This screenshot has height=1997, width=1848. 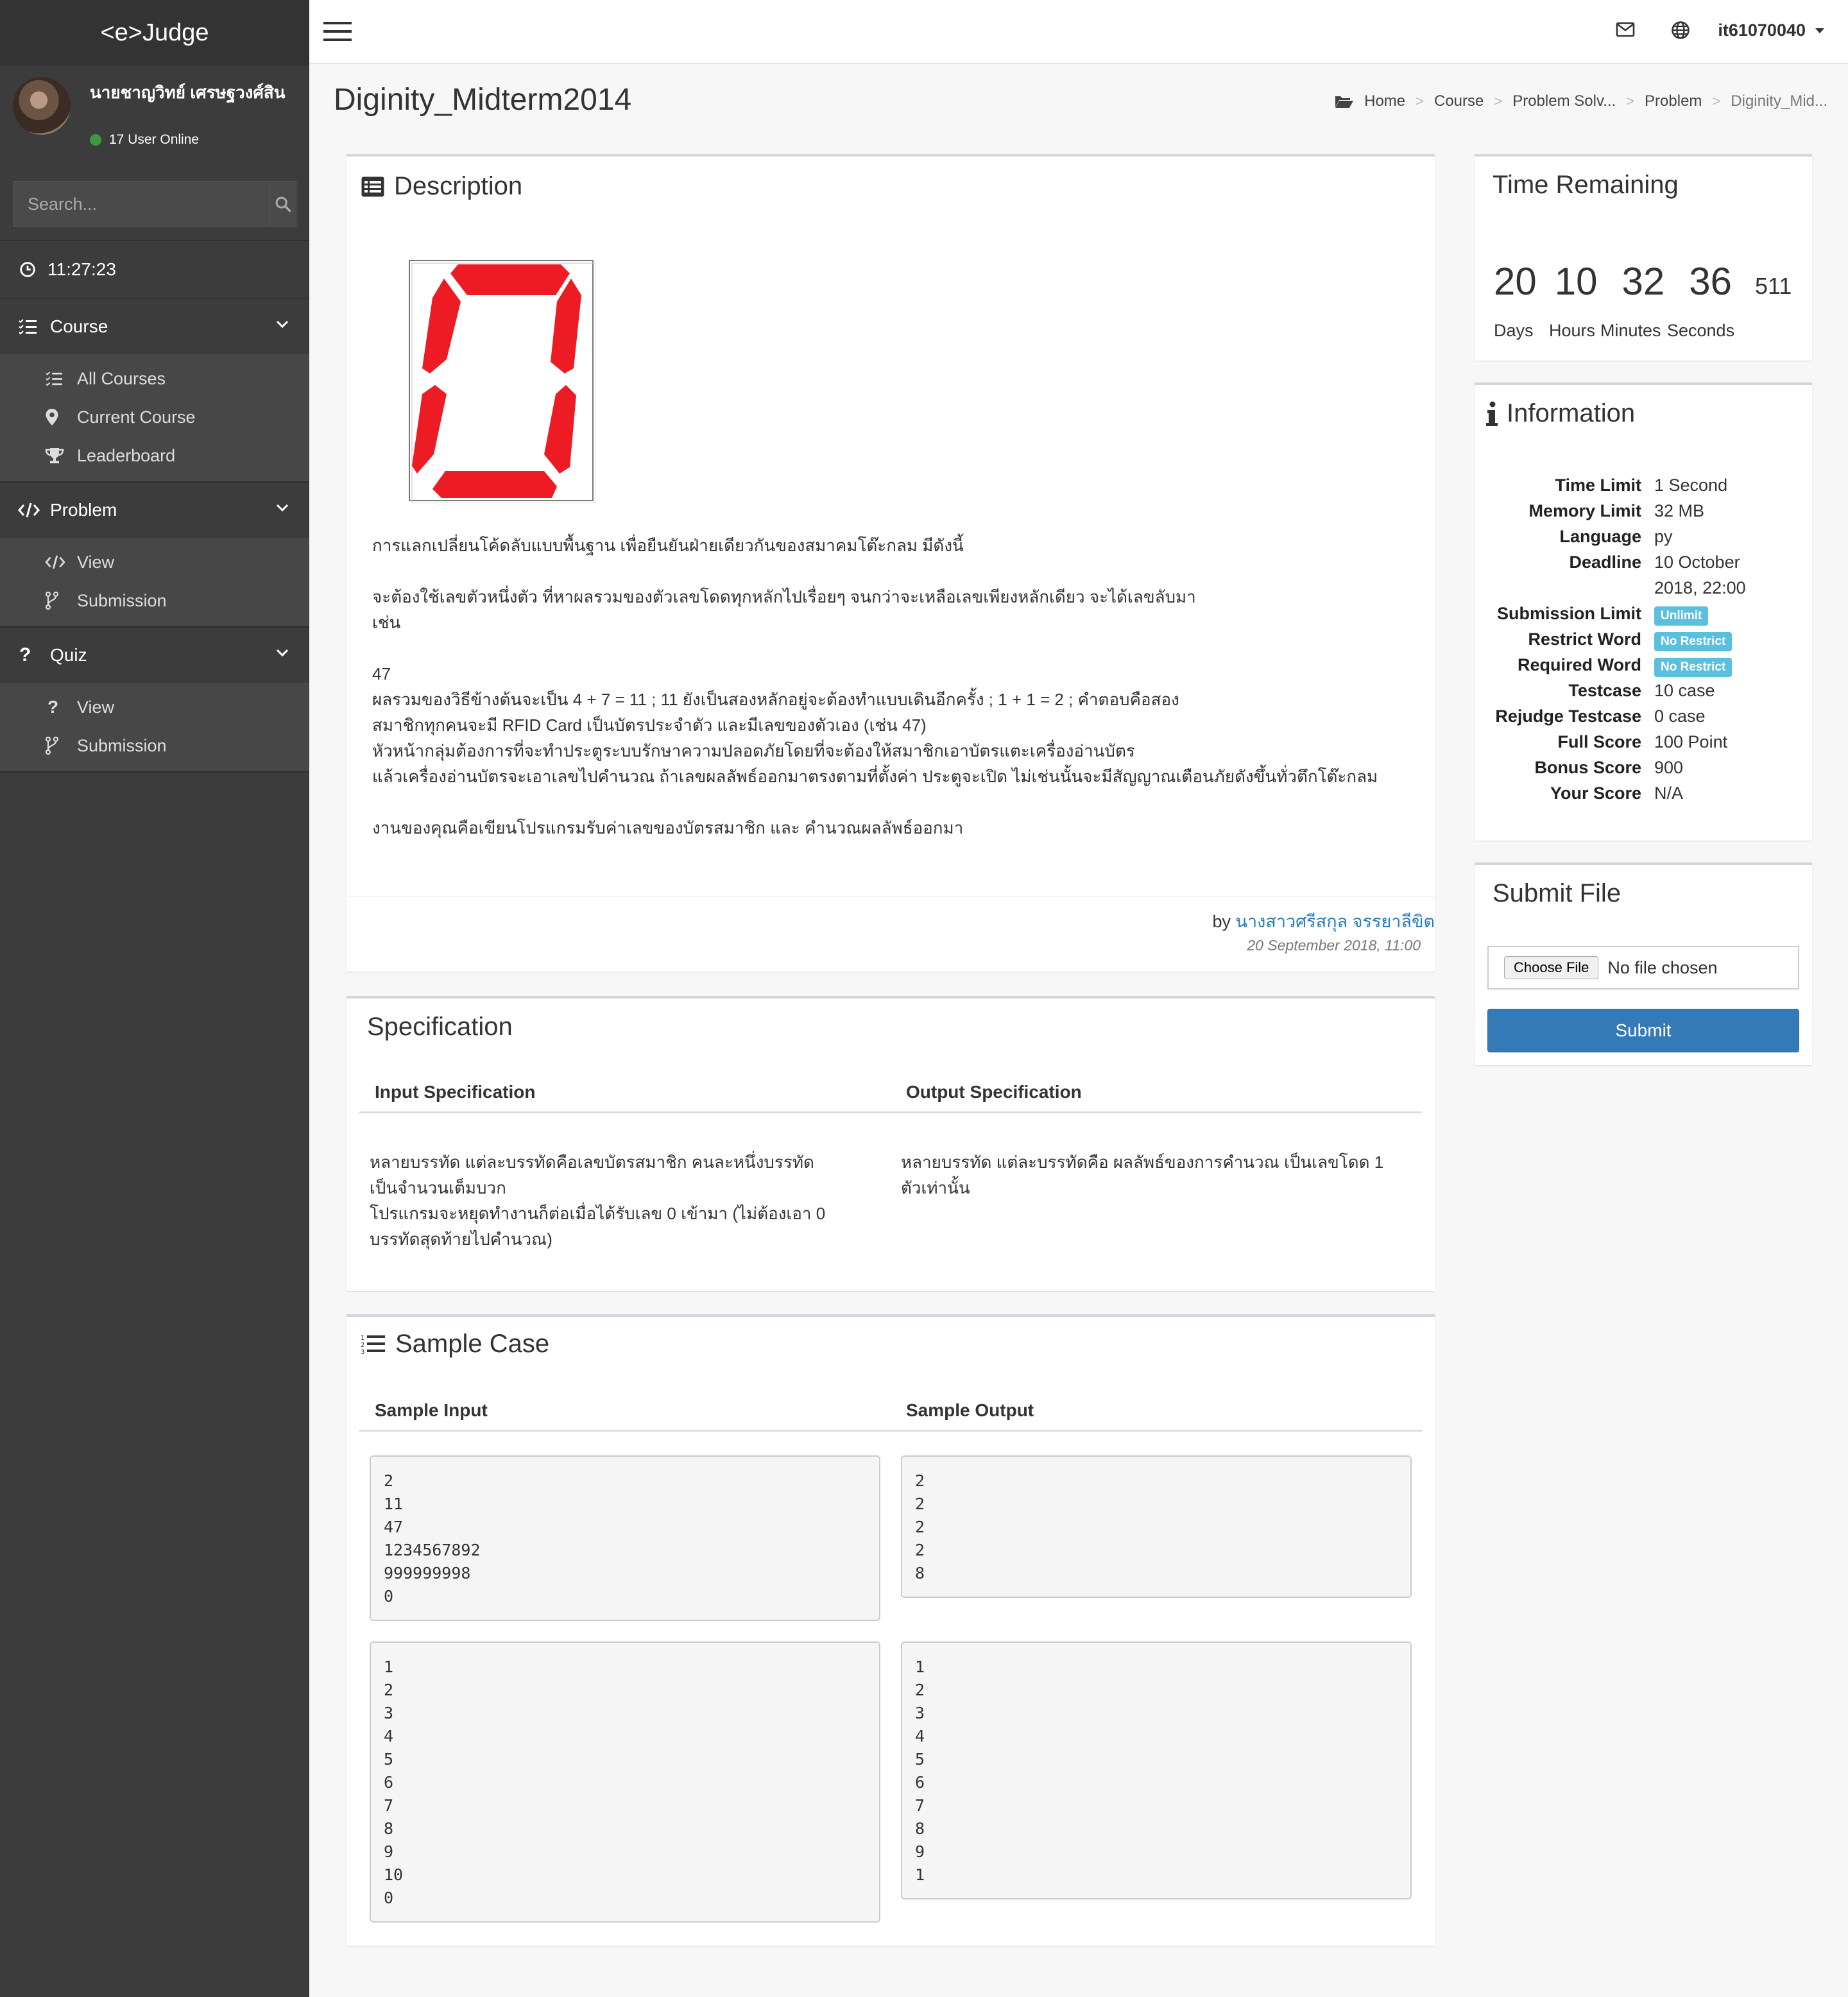 What do you see at coordinates (84, 510) in the screenshot?
I see `sidebar-item-label: Problem` at bounding box center [84, 510].